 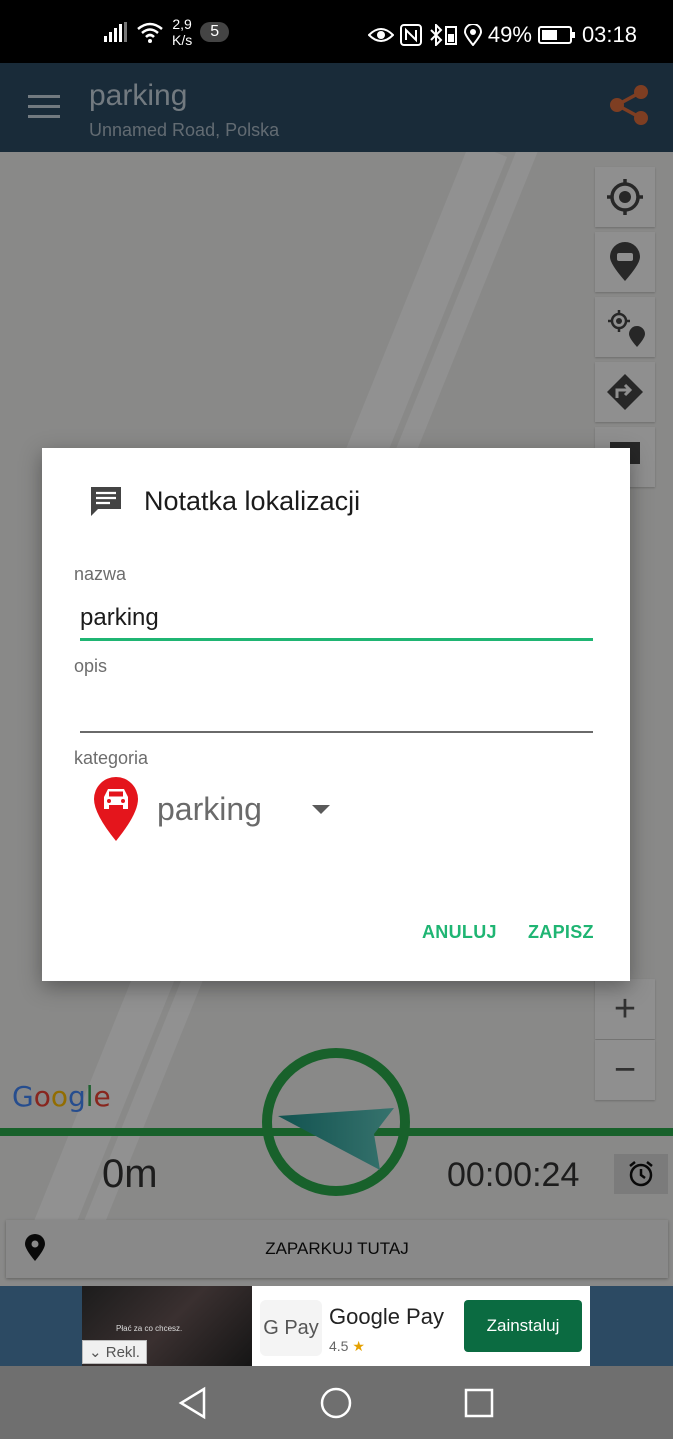 What do you see at coordinates (336, 732) in the screenshot?
I see `description-input-underline` at bounding box center [336, 732].